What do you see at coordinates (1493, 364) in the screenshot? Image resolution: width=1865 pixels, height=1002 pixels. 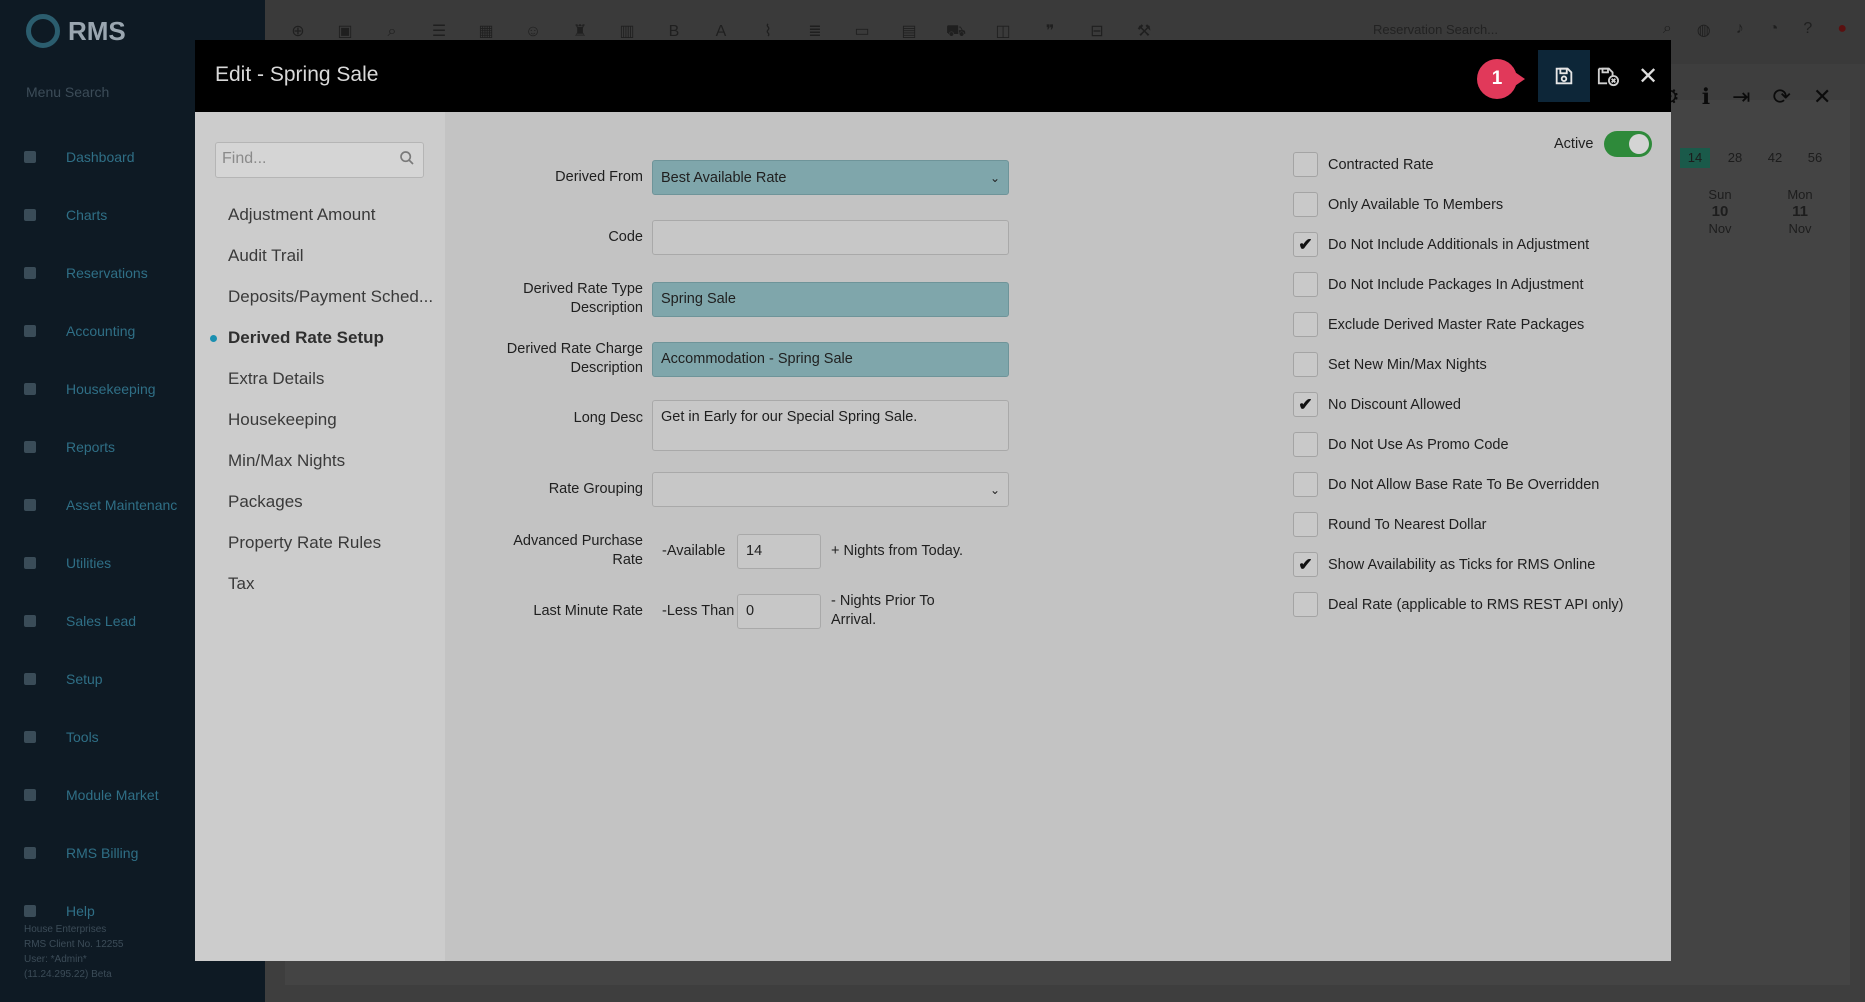 I see `option-row: Set New Min/Max Nights` at bounding box center [1493, 364].